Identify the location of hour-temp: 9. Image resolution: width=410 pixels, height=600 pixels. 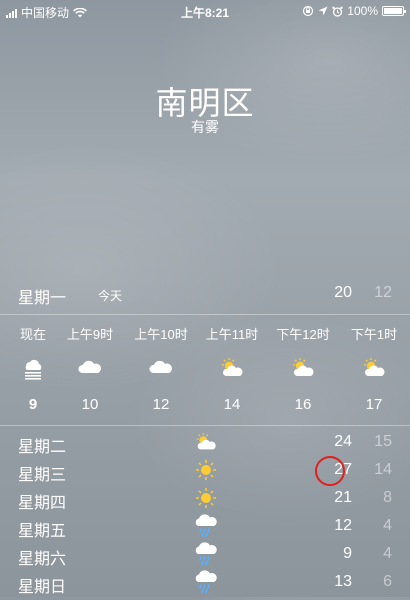
(33, 404).